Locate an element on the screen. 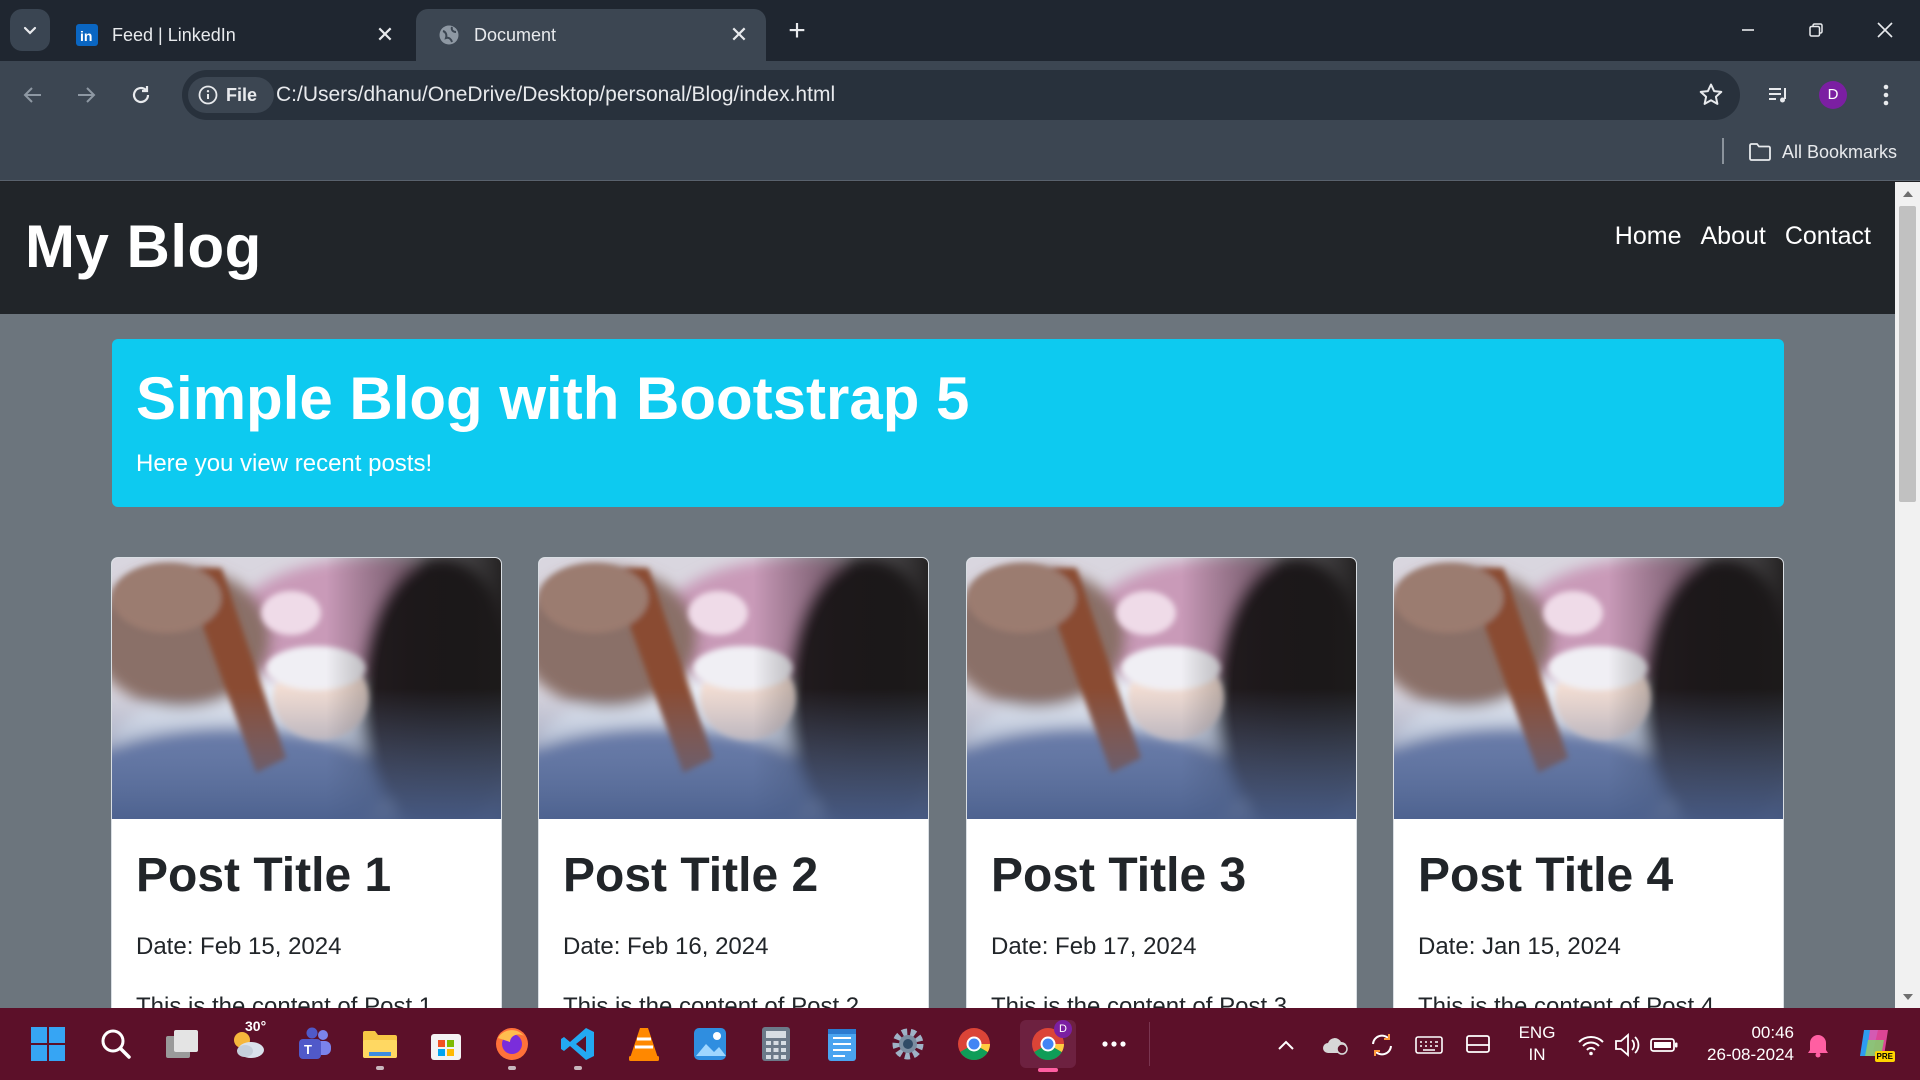  linkedin-icon: in is located at coordinates (87, 35).